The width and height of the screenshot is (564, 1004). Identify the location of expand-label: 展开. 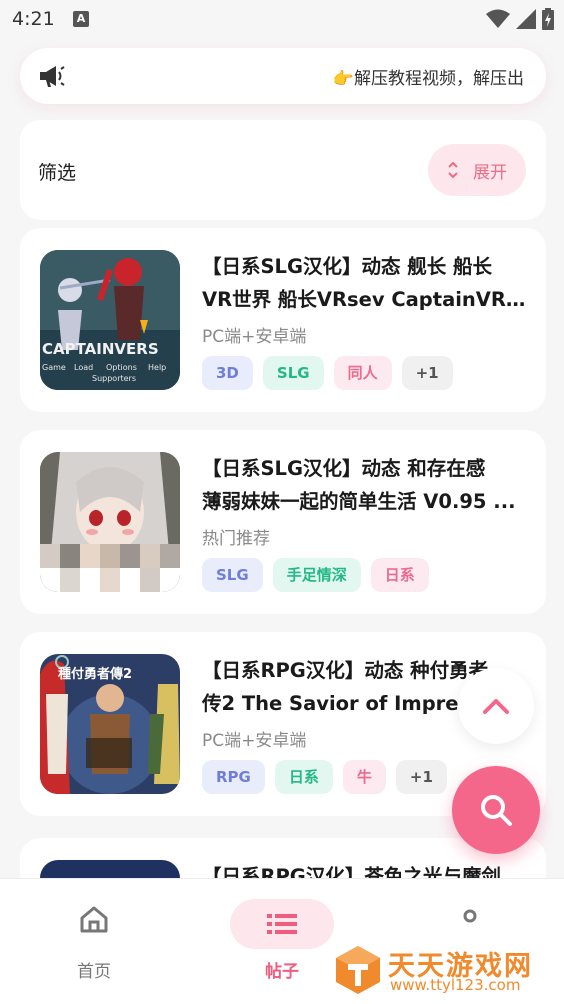
(490, 172).